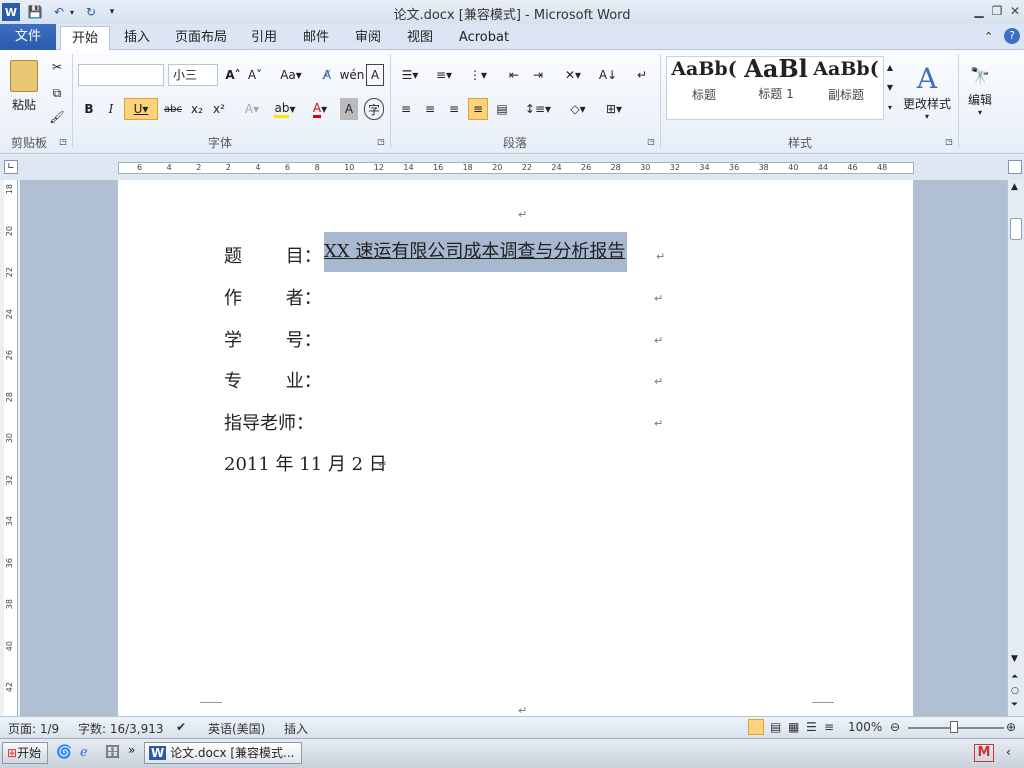 The width and height of the screenshot is (1024, 768). Describe the element at coordinates (865, 727) in the screenshot. I see `zoom-level: 100%` at that location.